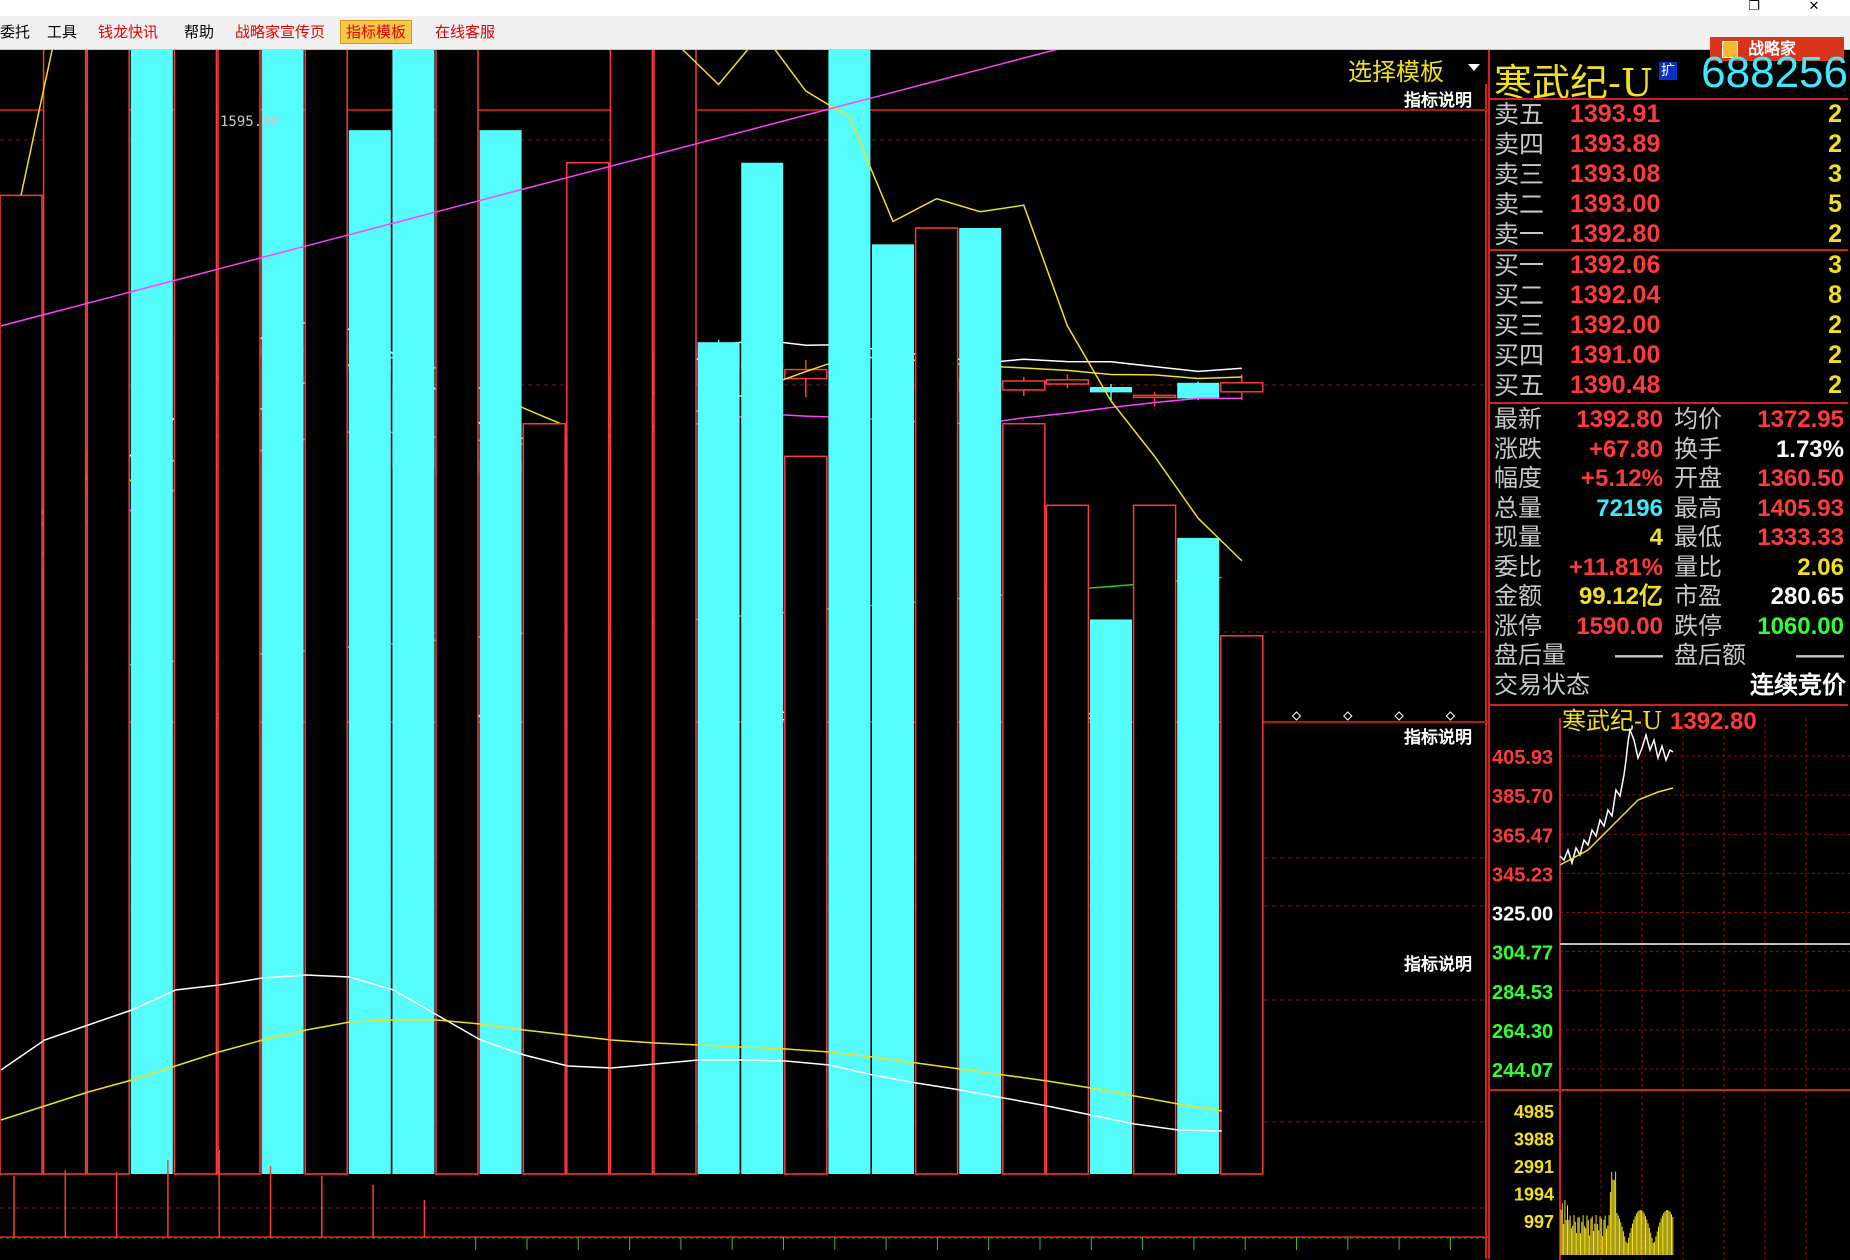 This screenshot has width=1850, height=1260. I want to click on bid-label: 买四, so click(1519, 355).